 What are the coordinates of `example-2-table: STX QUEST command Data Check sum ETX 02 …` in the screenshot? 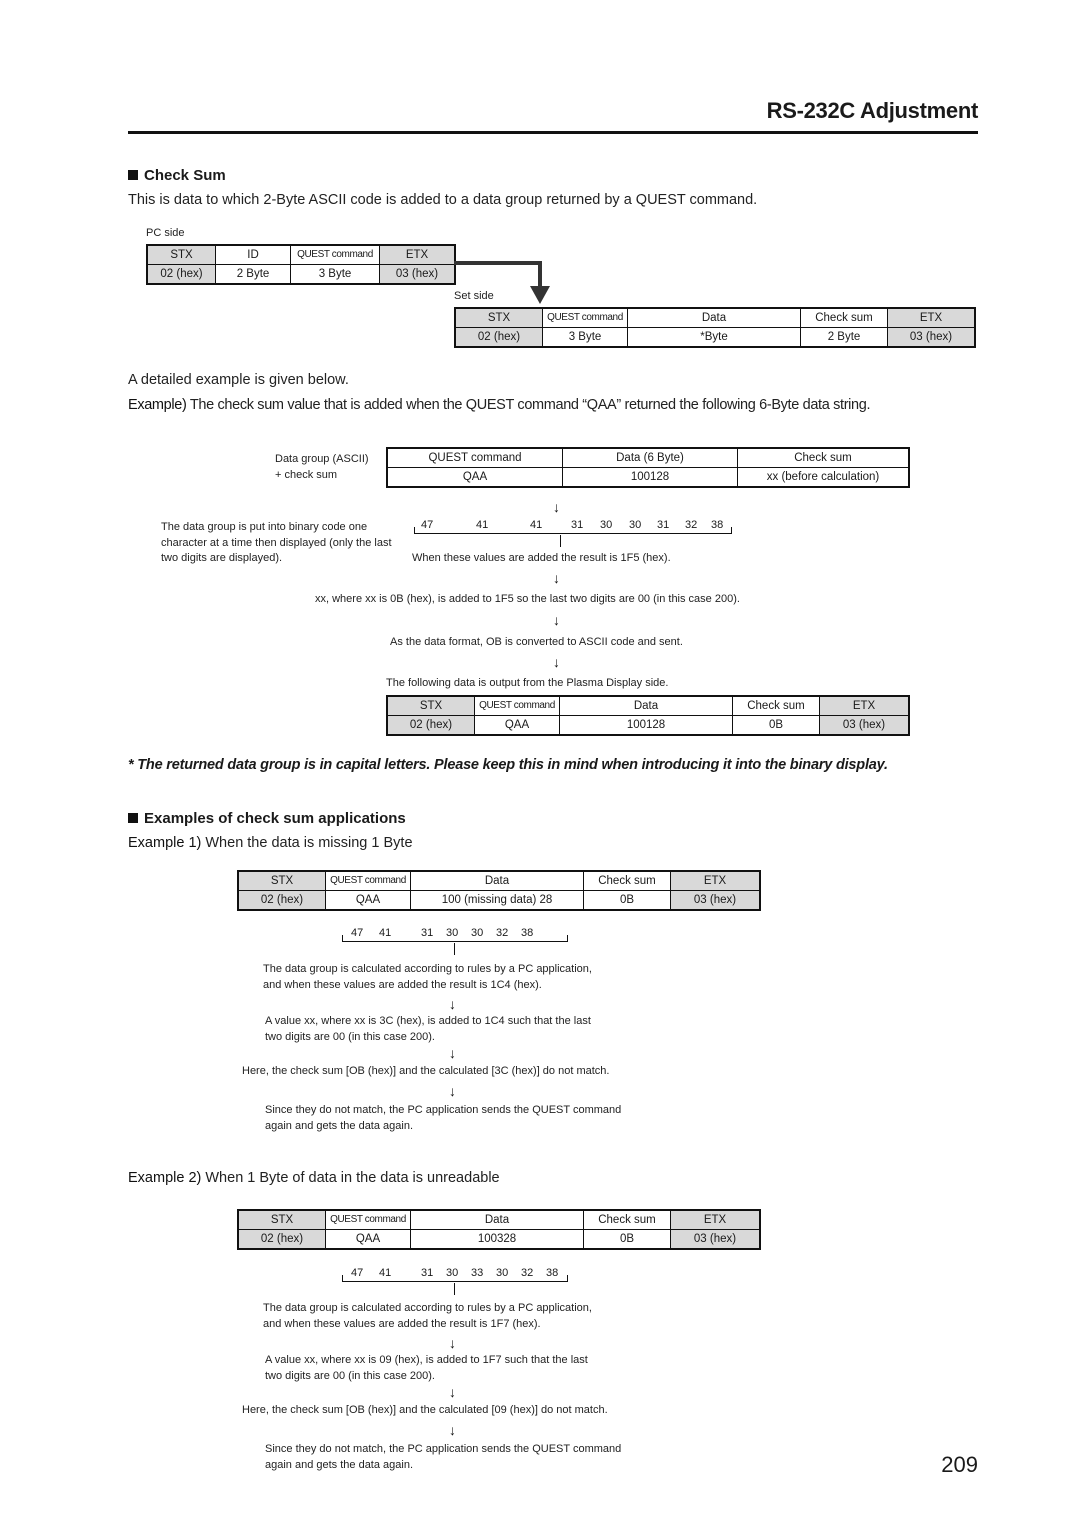 It's located at (499, 1229).